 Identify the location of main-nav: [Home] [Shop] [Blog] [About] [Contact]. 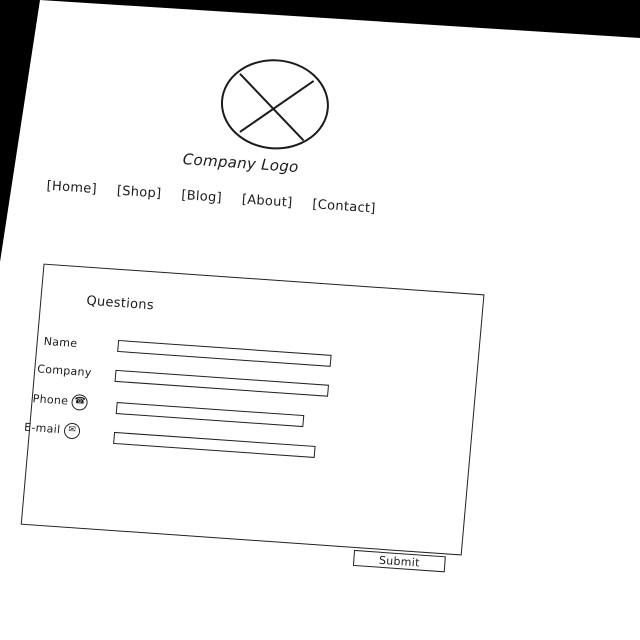
(211, 198).